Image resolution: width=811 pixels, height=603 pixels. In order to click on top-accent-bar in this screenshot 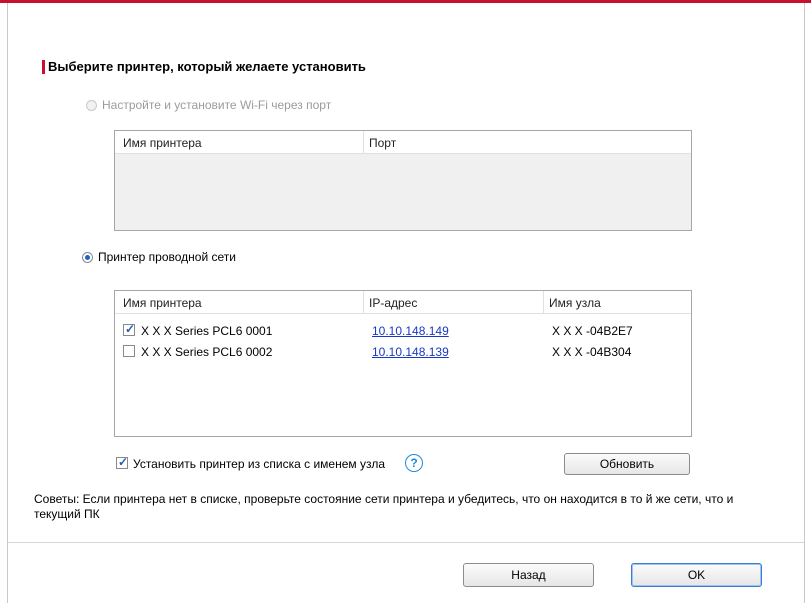, I will do `click(405, 1)`.